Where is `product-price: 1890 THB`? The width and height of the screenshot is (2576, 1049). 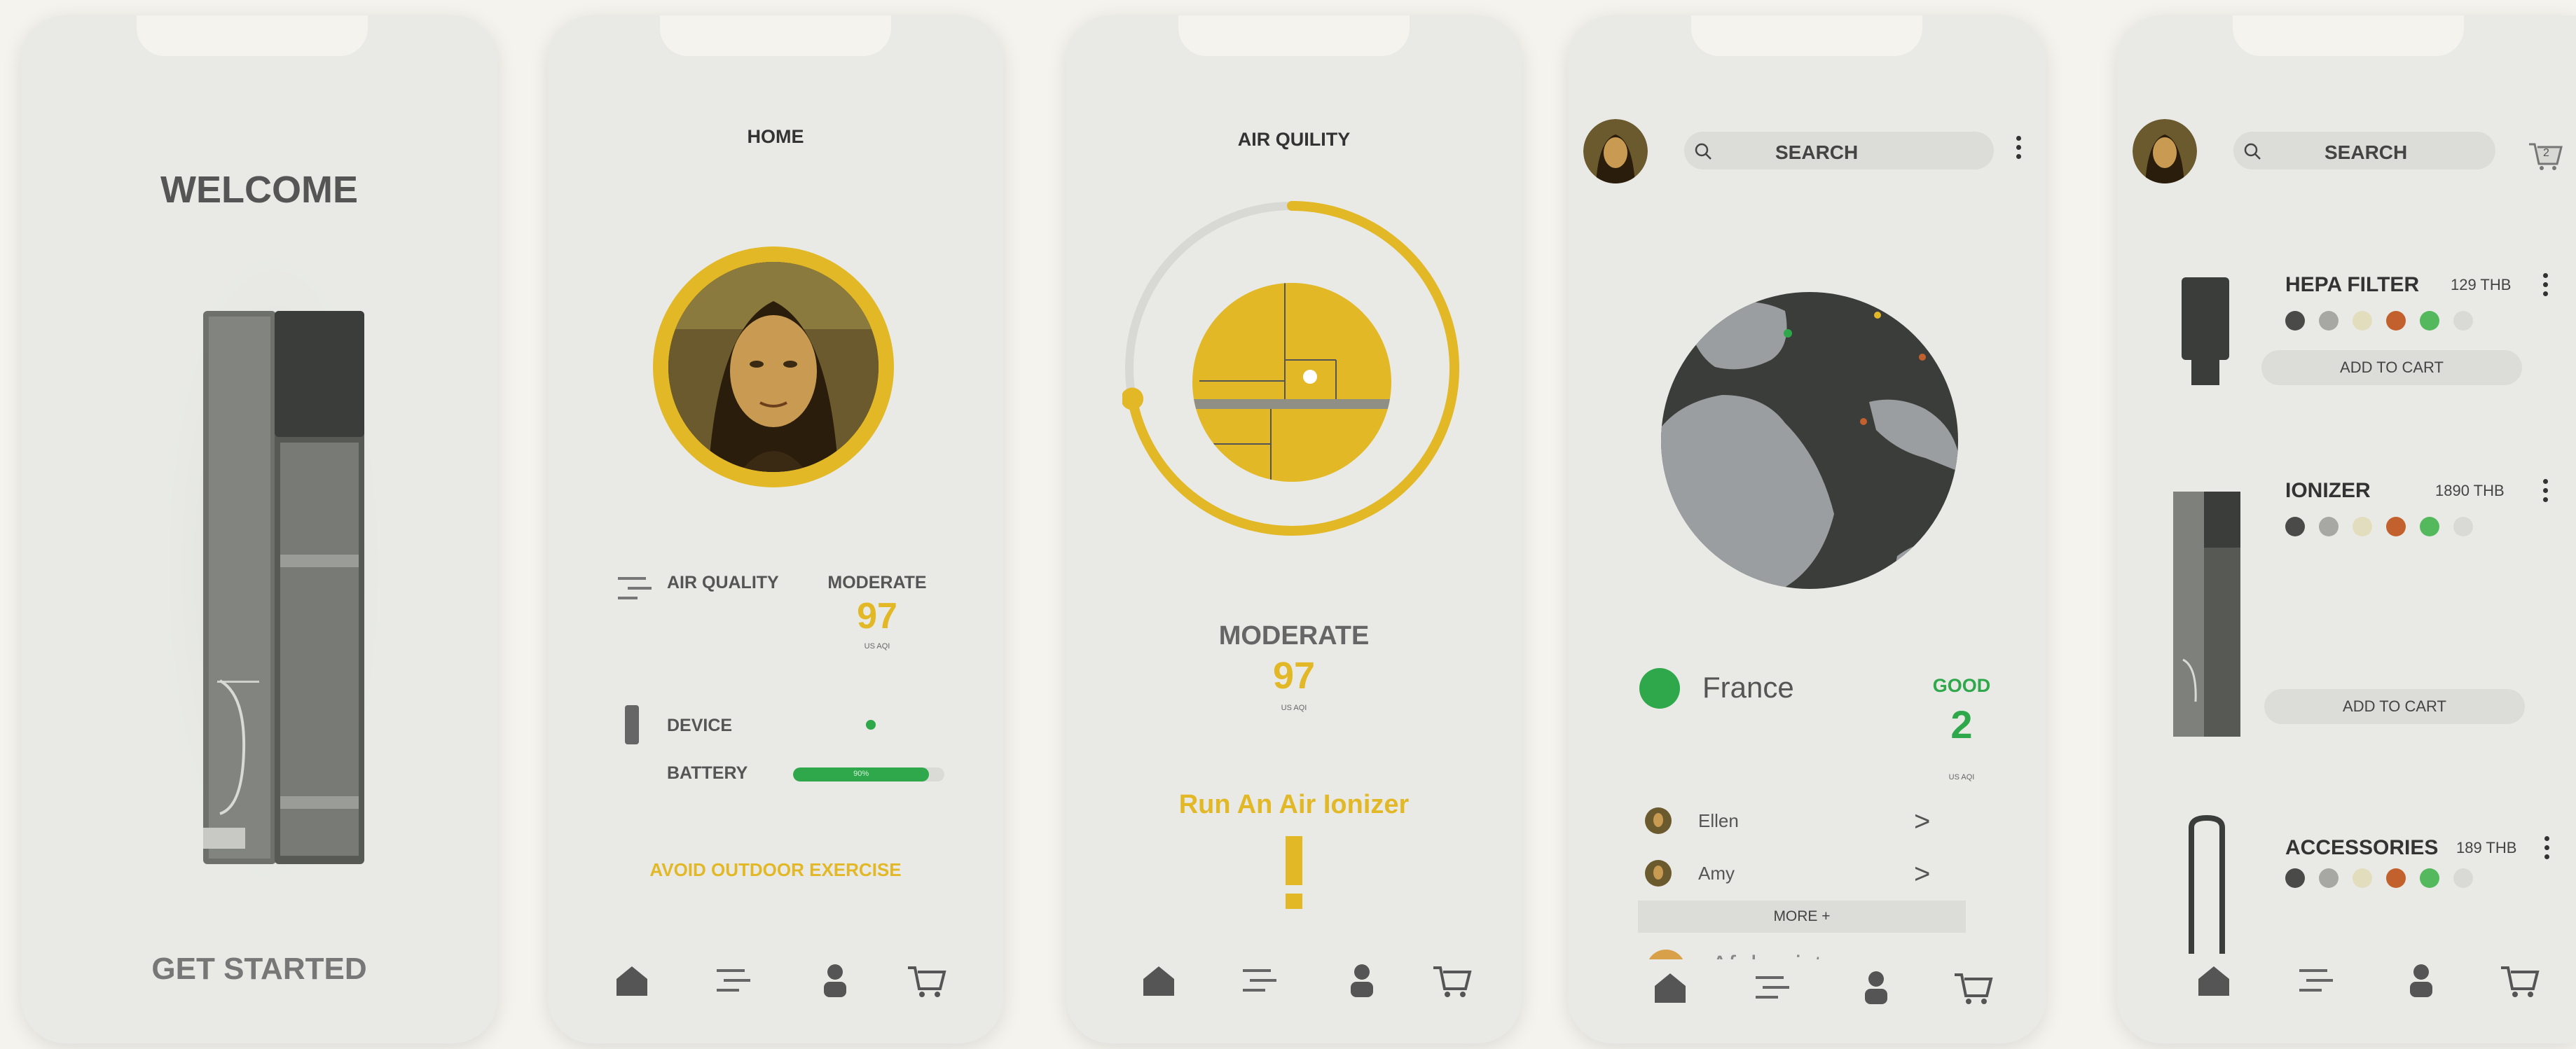 product-price: 1890 THB is located at coordinates (2470, 490).